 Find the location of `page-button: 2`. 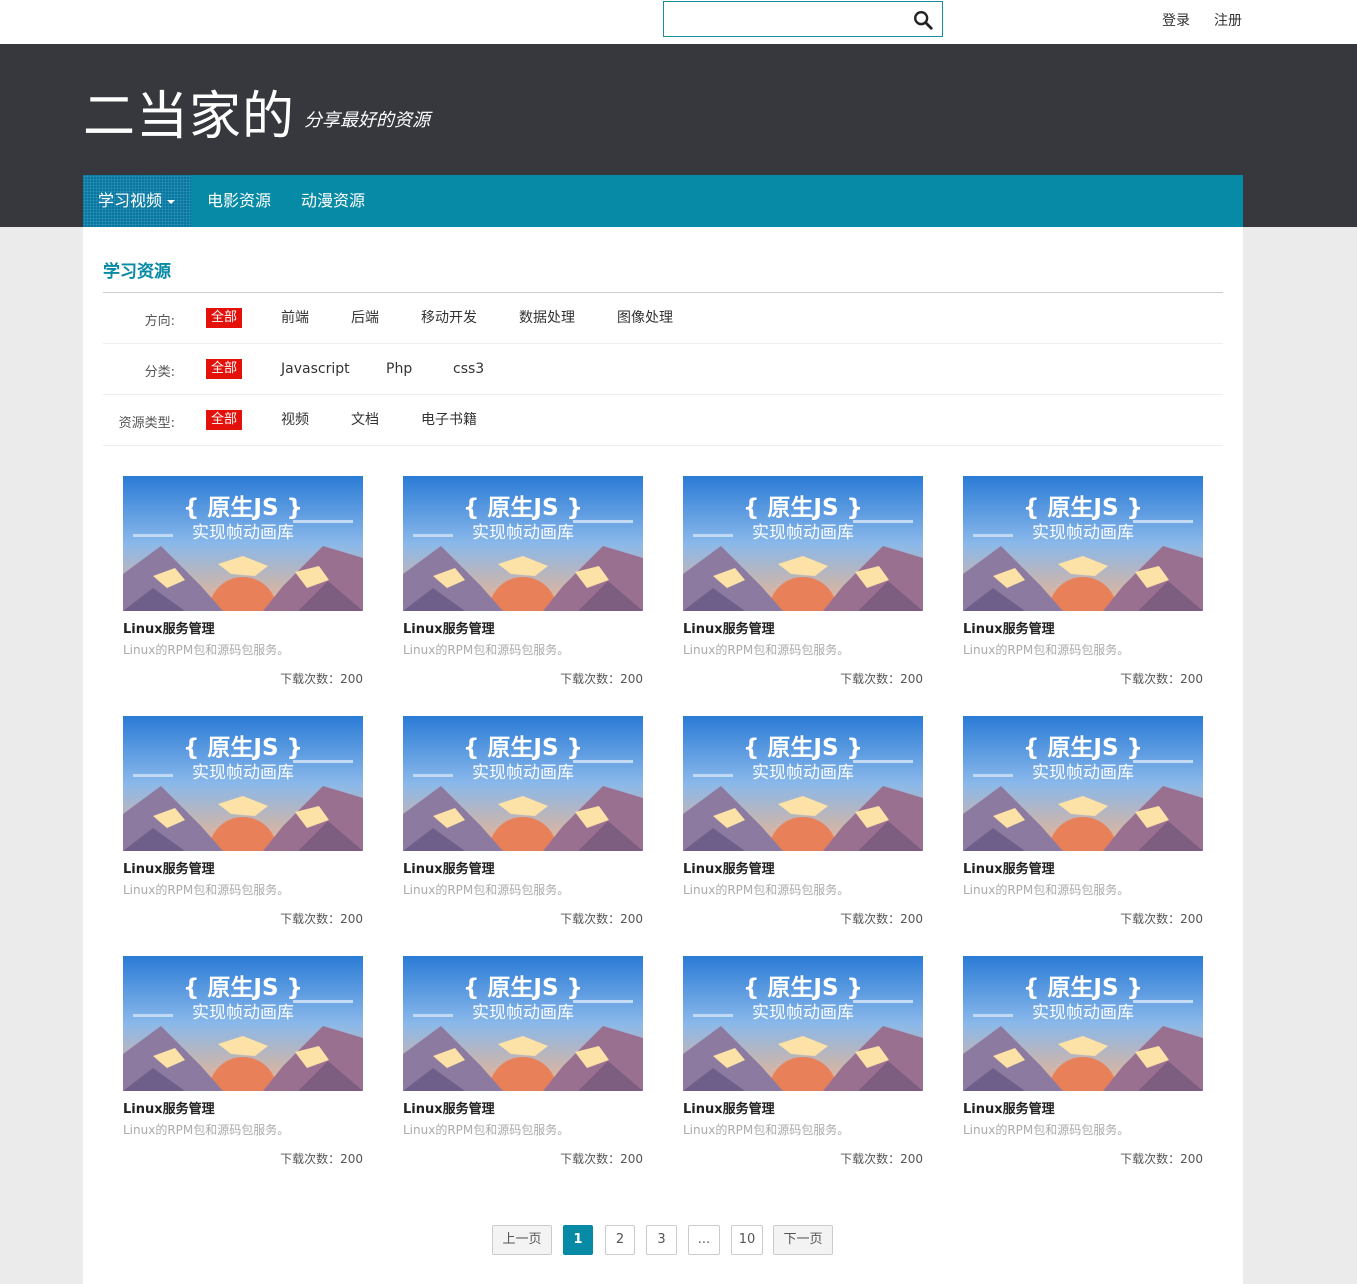

page-button: 2 is located at coordinates (620, 1240).